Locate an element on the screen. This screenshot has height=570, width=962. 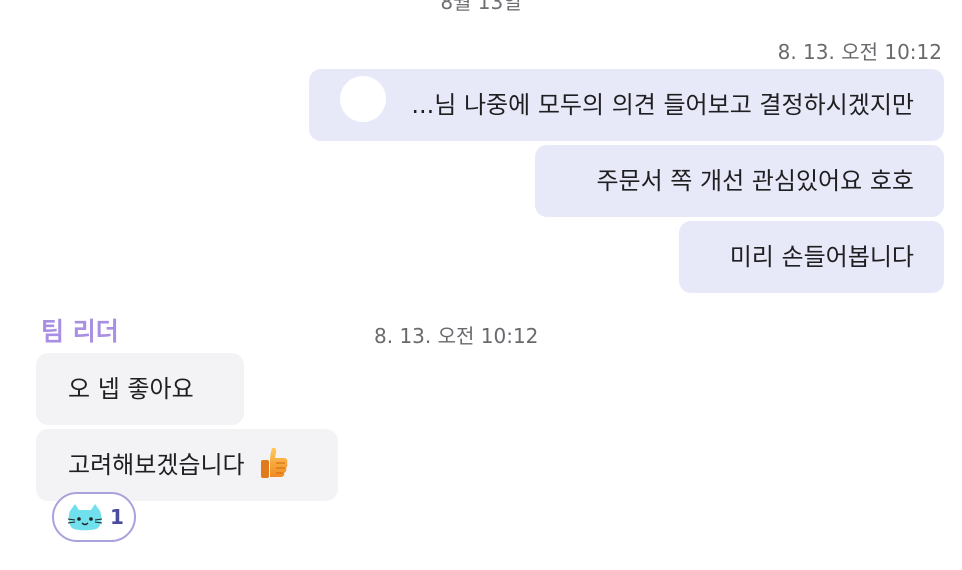
my-message-bubble: 미리 손들어봅니다 is located at coordinates (811, 257).